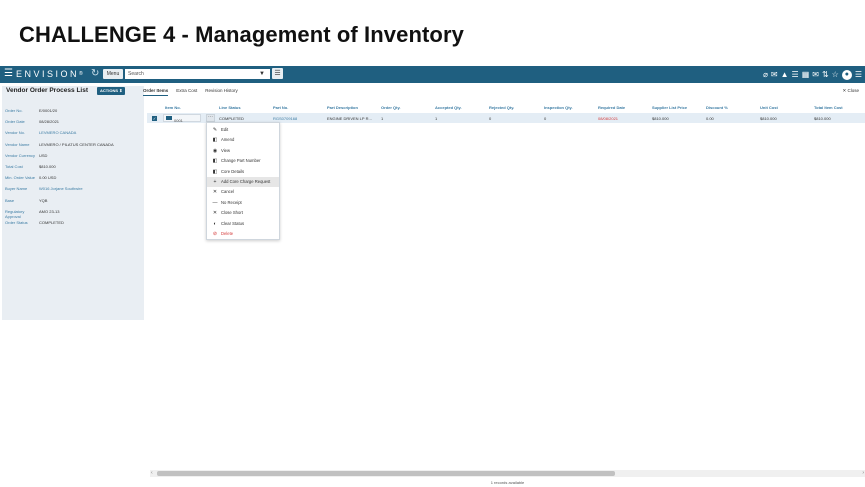 This screenshot has width=865, height=487. What do you see at coordinates (448, 107) in the screenshot?
I see `column-header: Accepted Qty.` at bounding box center [448, 107].